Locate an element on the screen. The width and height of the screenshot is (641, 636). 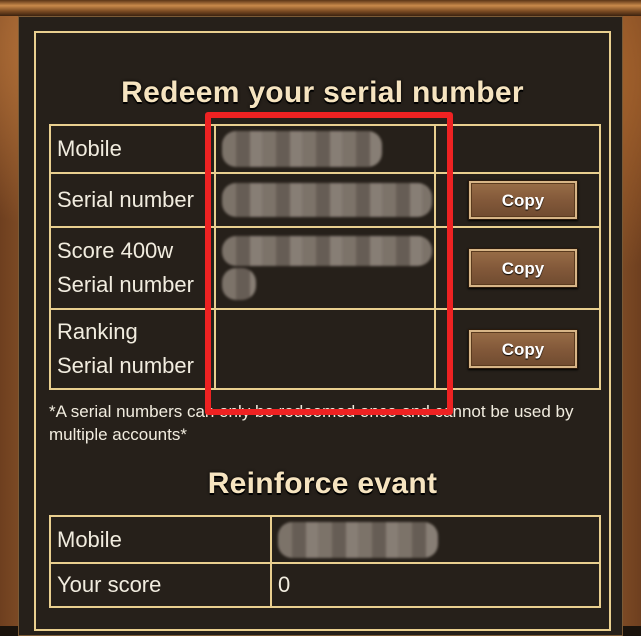
reinforce-score-value: 0 is located at coordinates (435, 585).